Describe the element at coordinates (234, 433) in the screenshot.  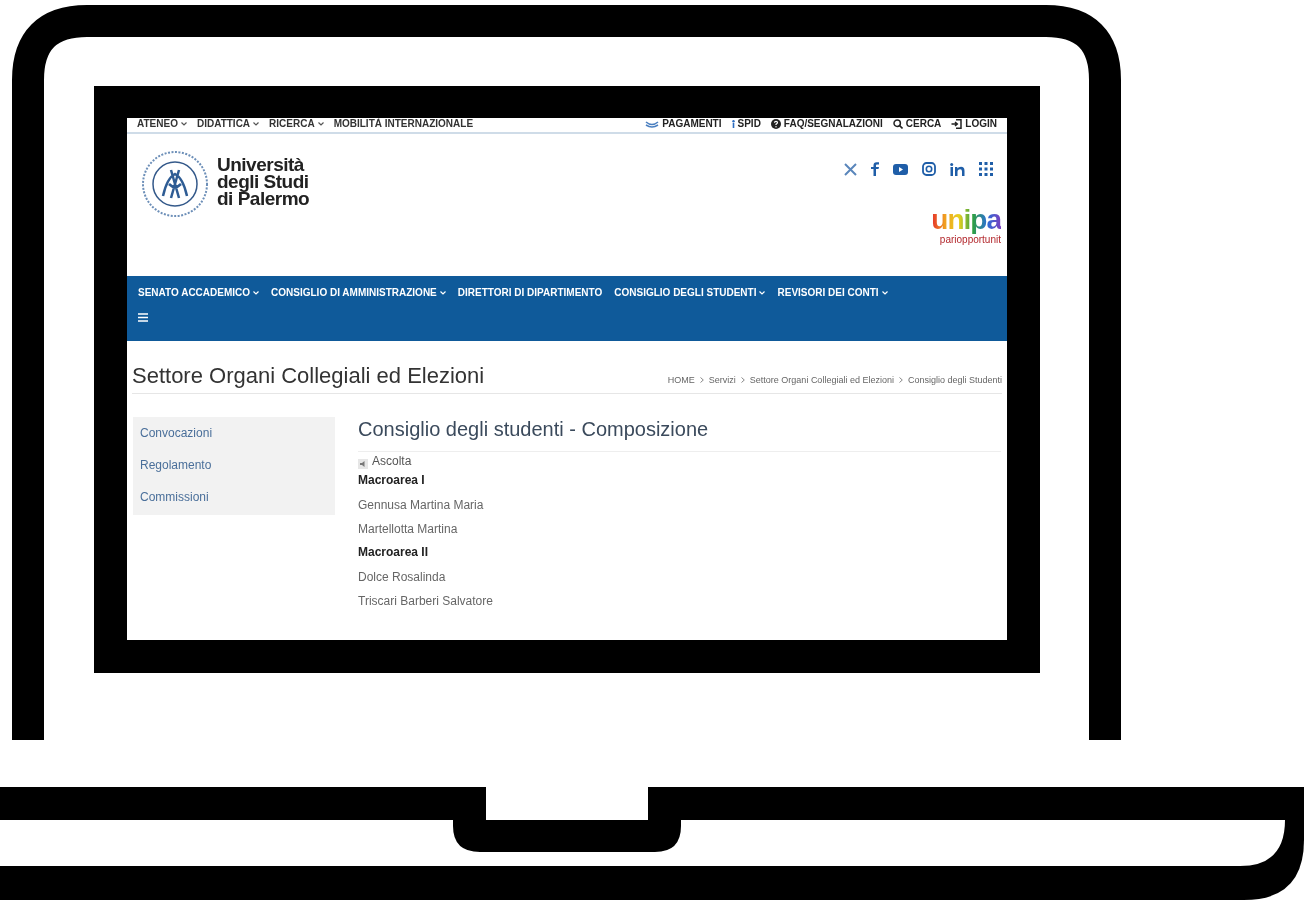
I see `sidebar-link: Convocazioni` at that location.